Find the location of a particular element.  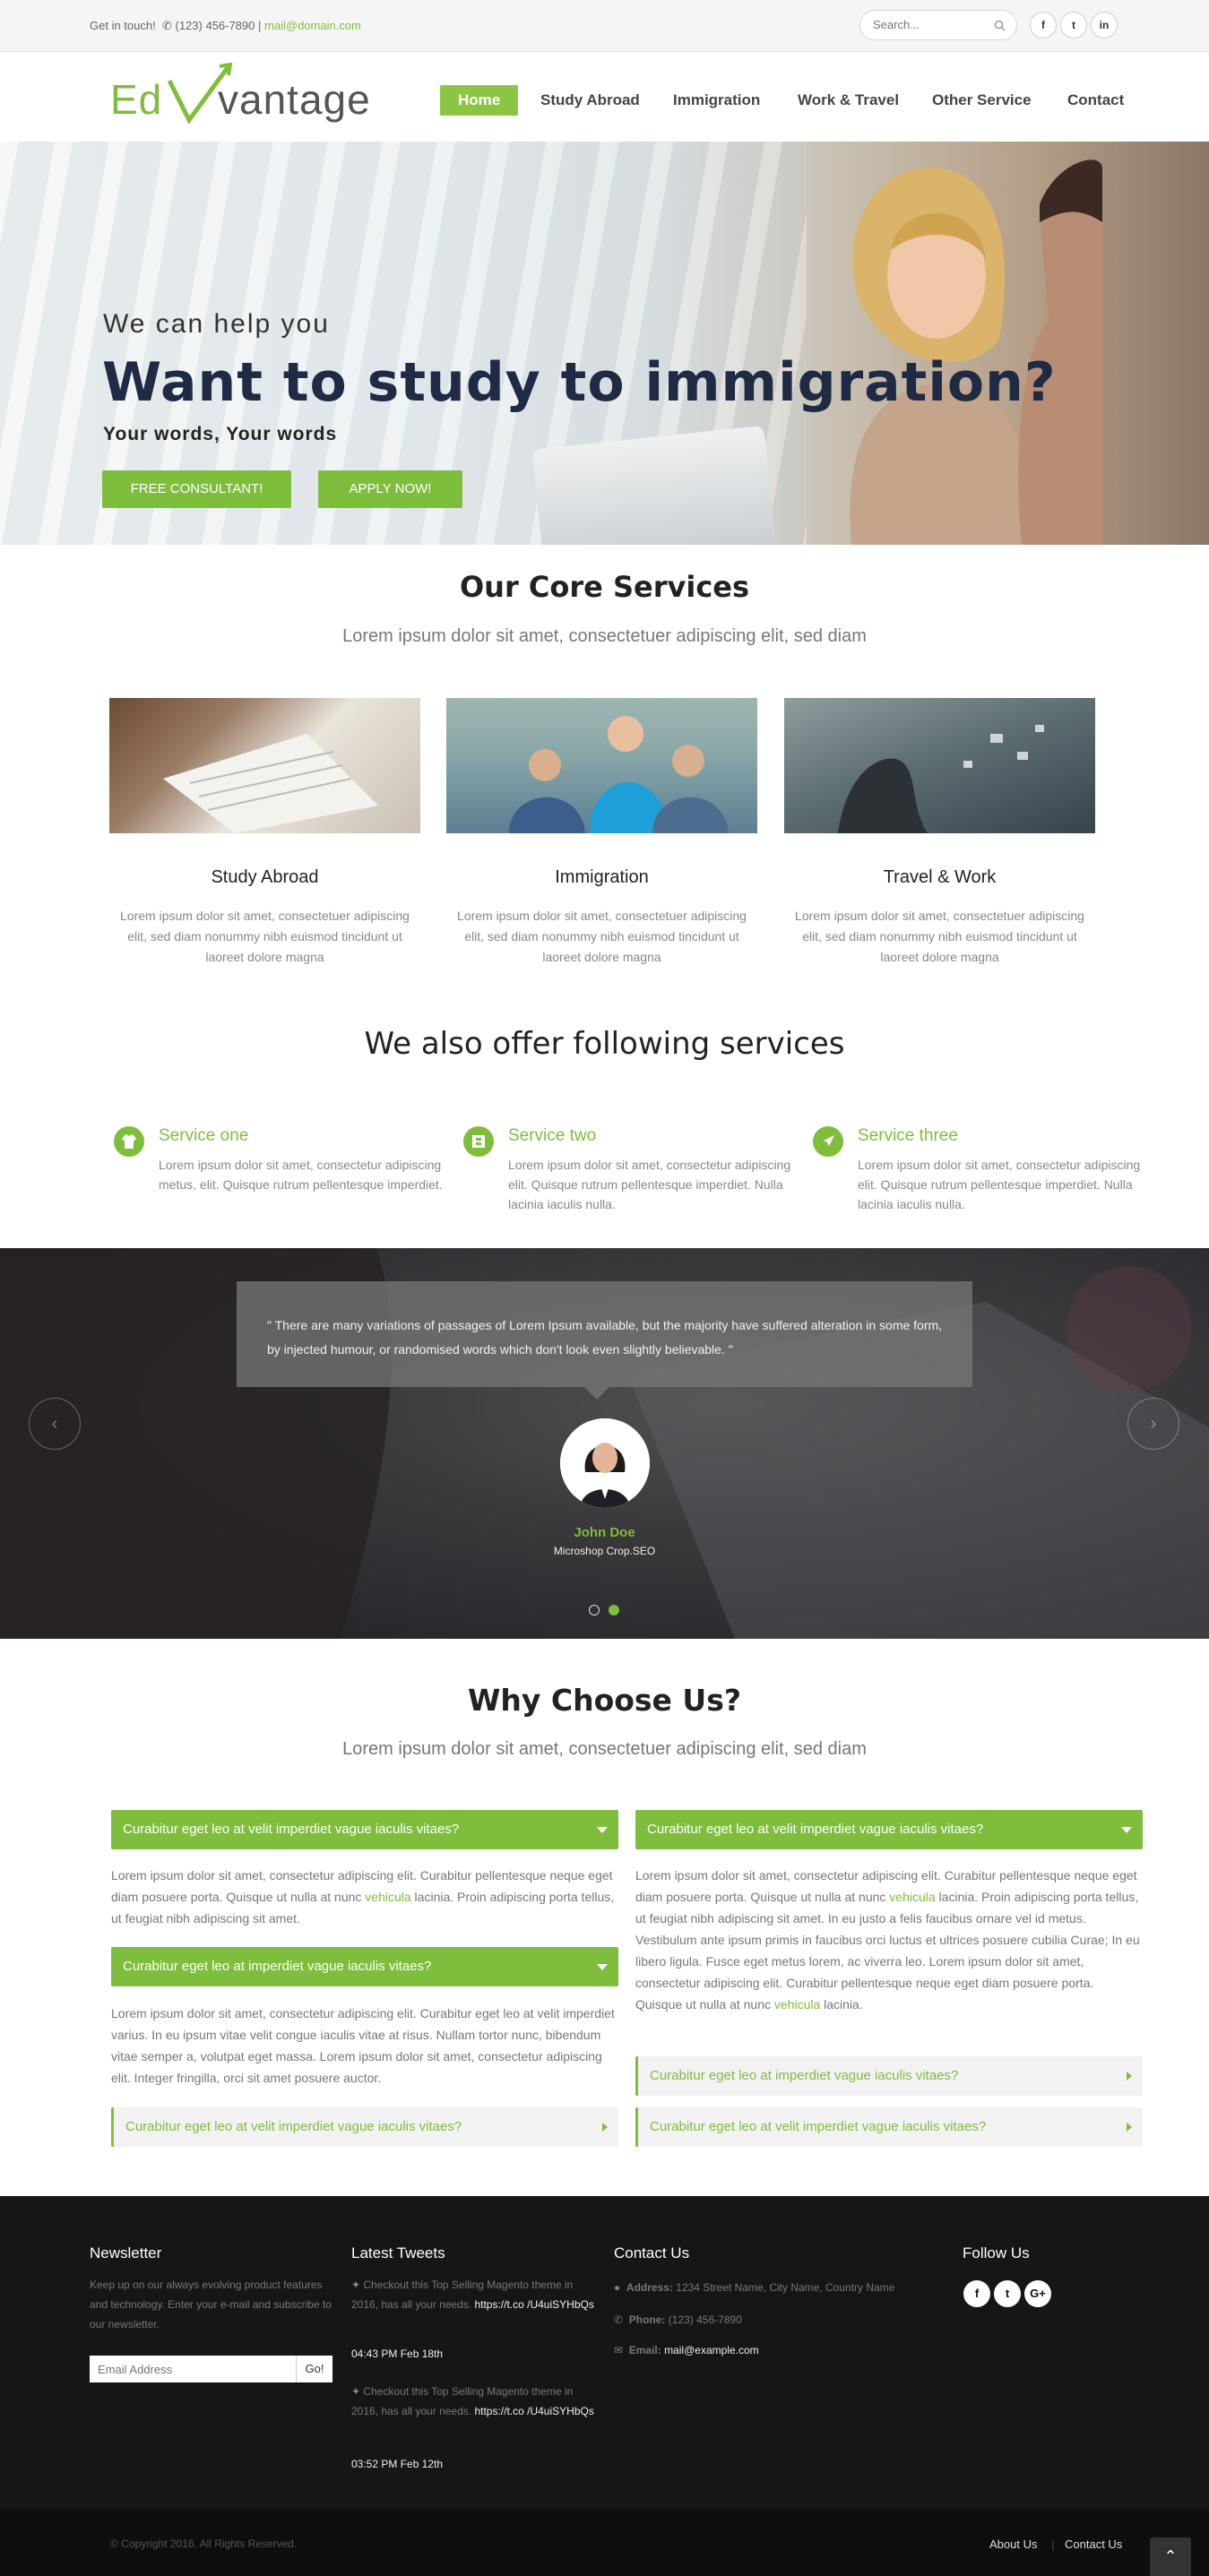

newsletter-go-button: Go! is located at coordinates (314, 2369).